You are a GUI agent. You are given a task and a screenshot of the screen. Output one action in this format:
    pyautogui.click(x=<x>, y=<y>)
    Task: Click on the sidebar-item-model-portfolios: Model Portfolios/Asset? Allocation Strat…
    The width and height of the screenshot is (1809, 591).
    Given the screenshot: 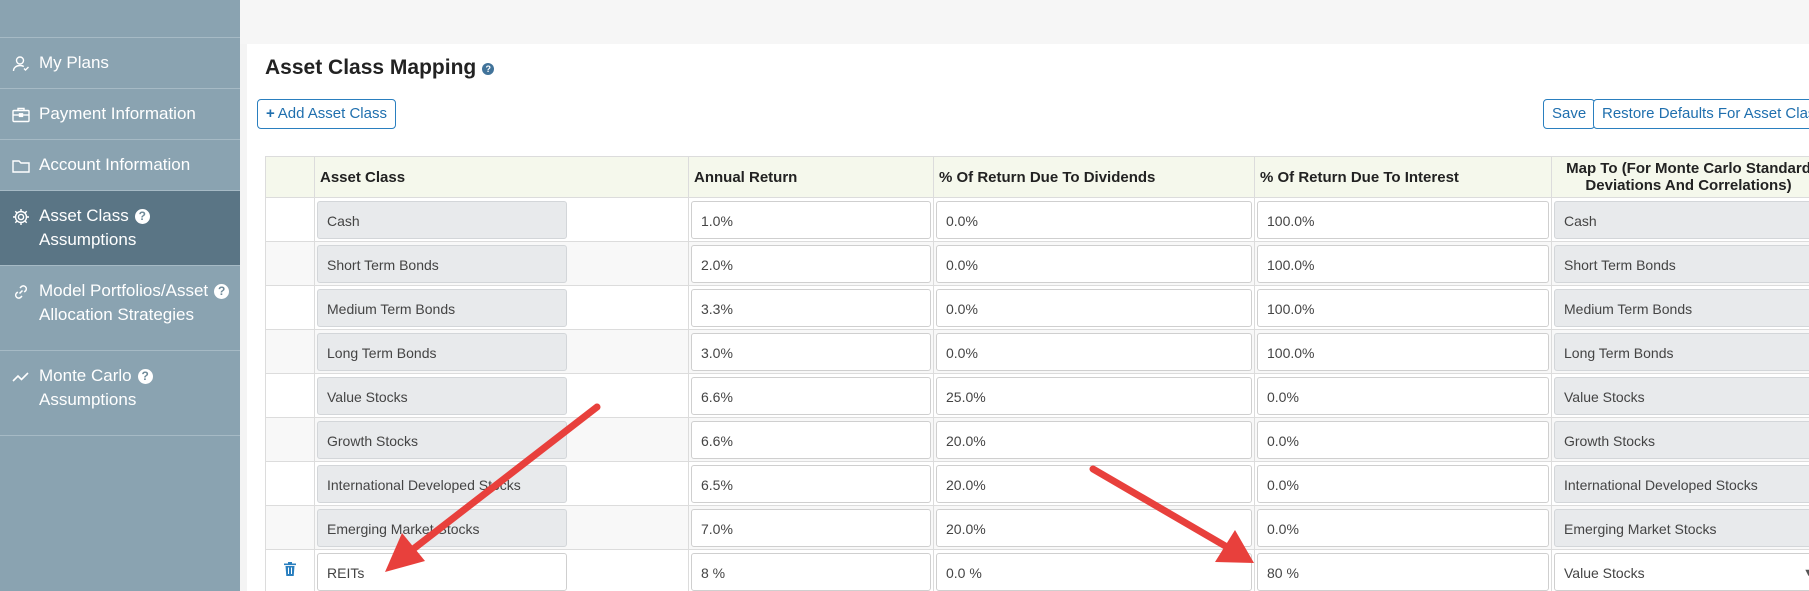 What is the action you would take?
    pyautogui.click(x=120, y=307)
    